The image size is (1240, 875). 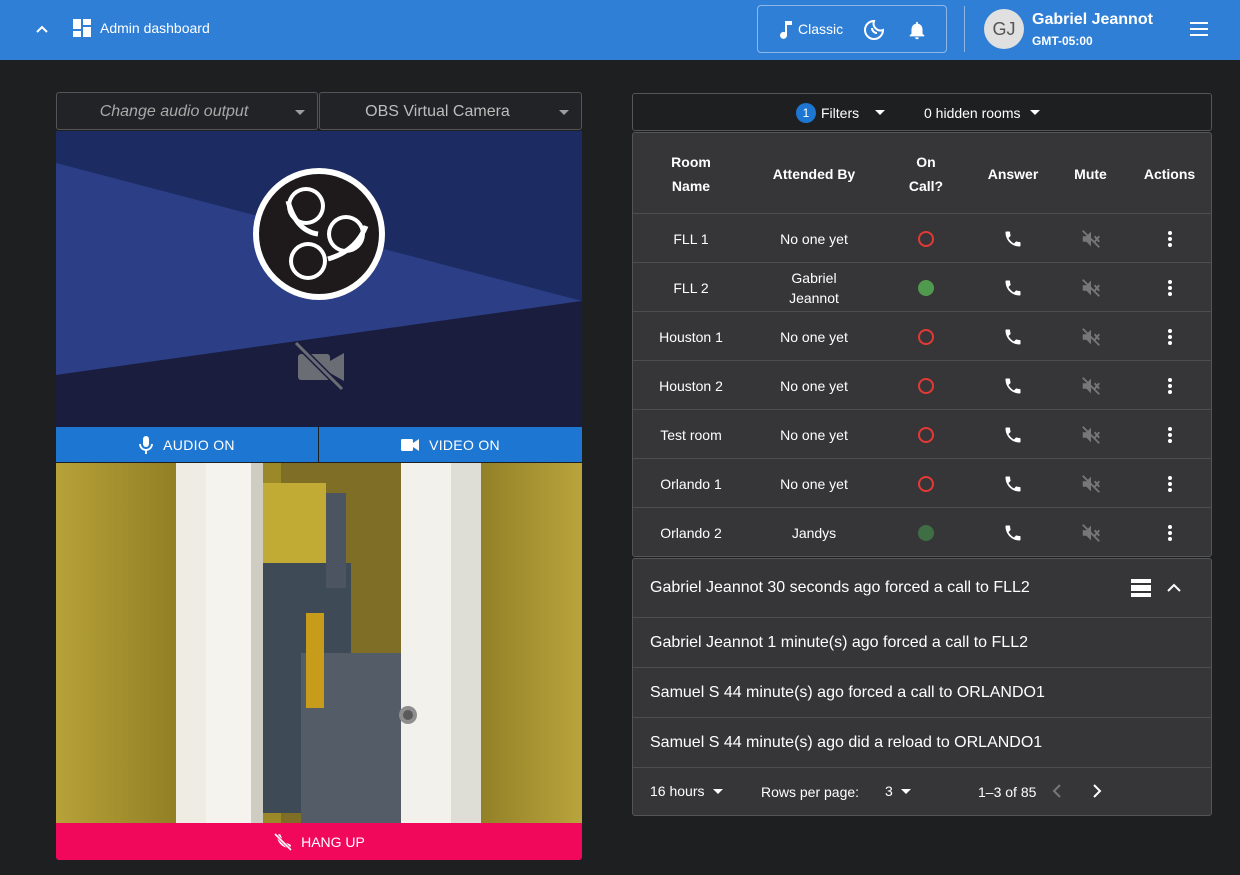 I want to click on local-video-preview, so click(x=319, y=279).